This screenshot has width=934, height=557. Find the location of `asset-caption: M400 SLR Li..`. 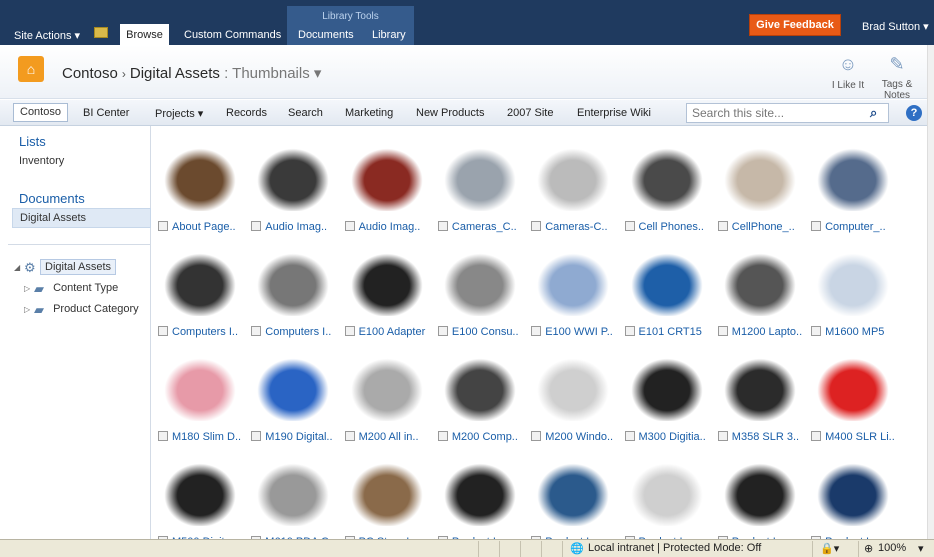

asset-caption: M400 SLR Li.. is located at coordinates (857, 437).